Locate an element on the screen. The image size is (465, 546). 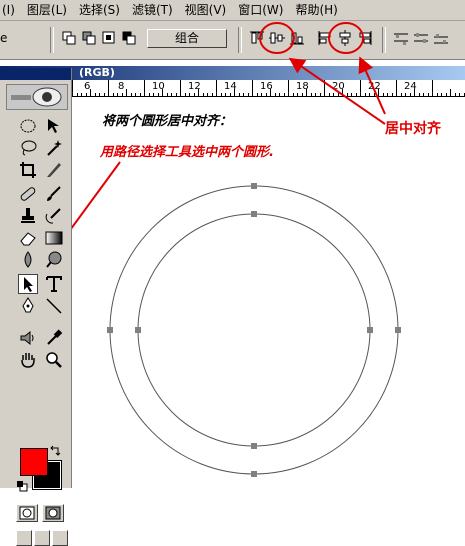
screen-mode-full-icon is located at coordinates (60, 538).